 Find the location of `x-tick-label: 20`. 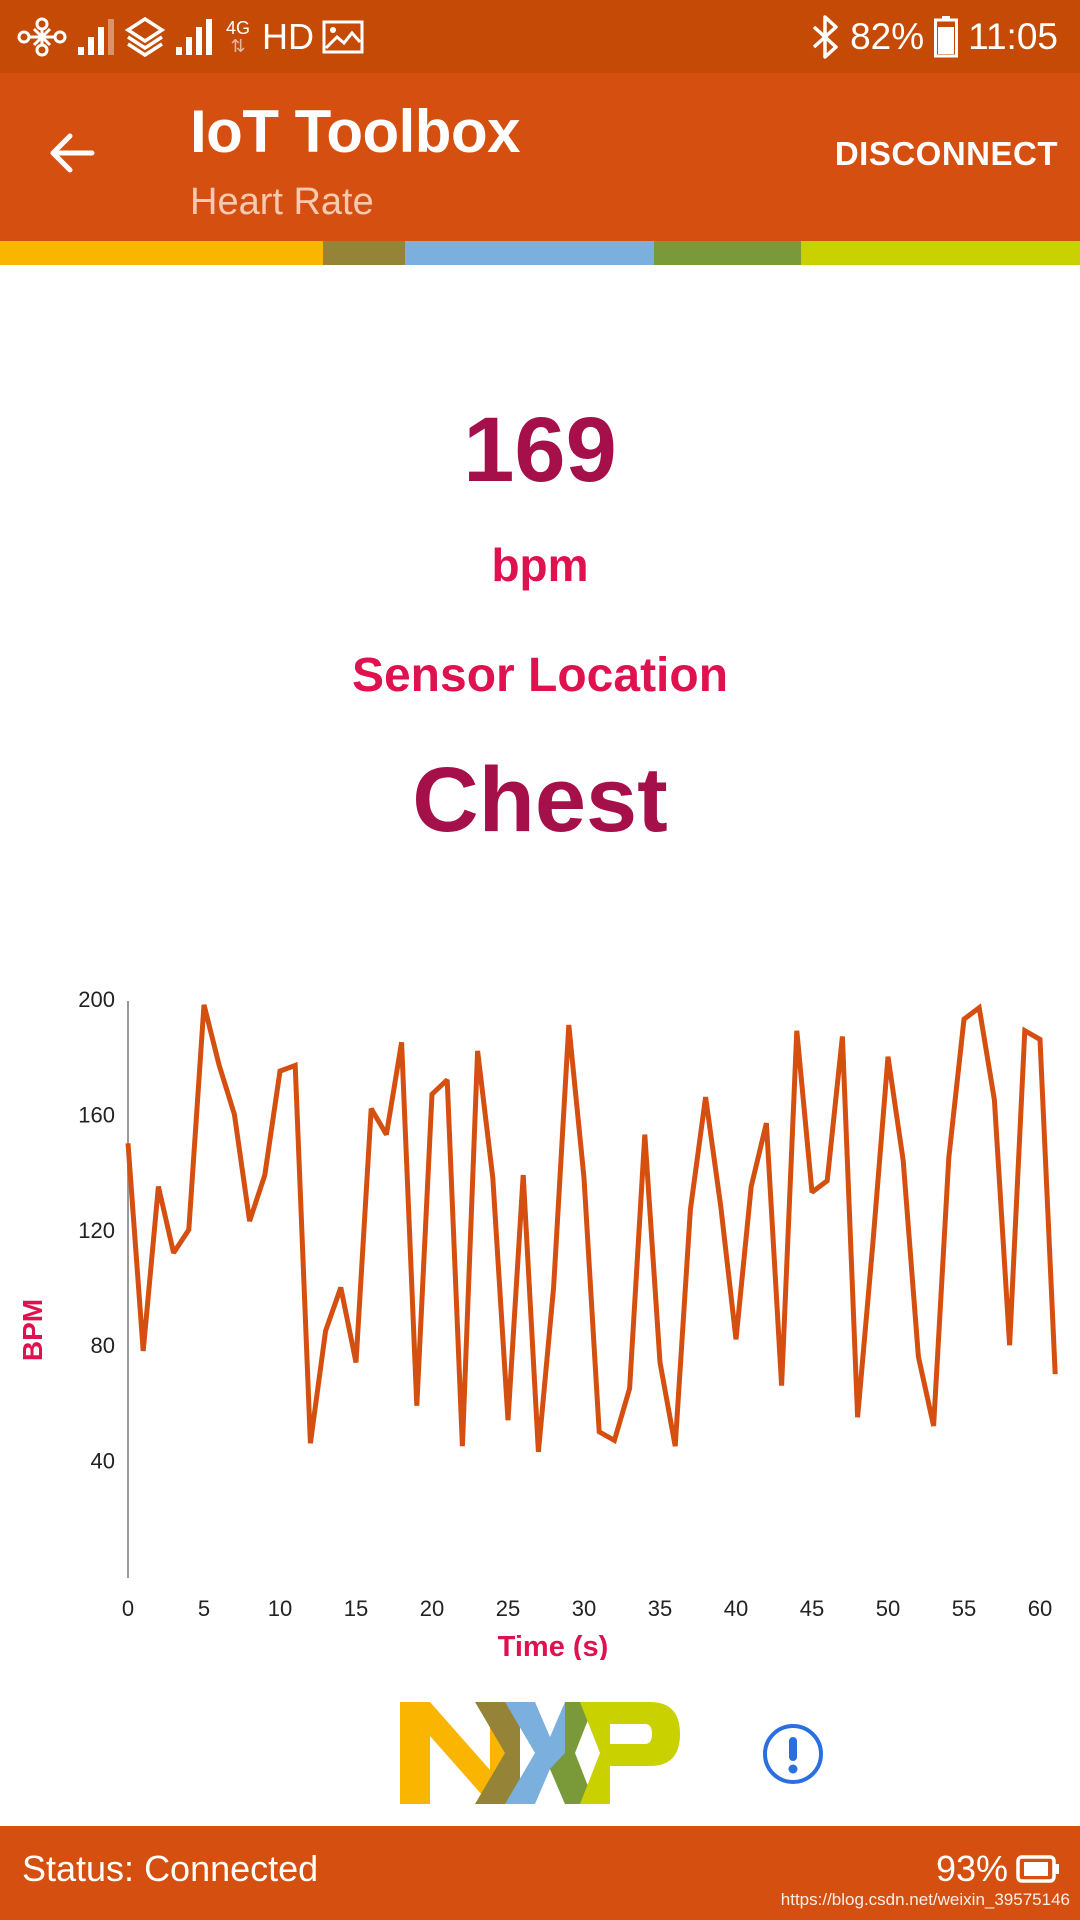

x-tick-label: 20 is located at coordinates (432, 1608).